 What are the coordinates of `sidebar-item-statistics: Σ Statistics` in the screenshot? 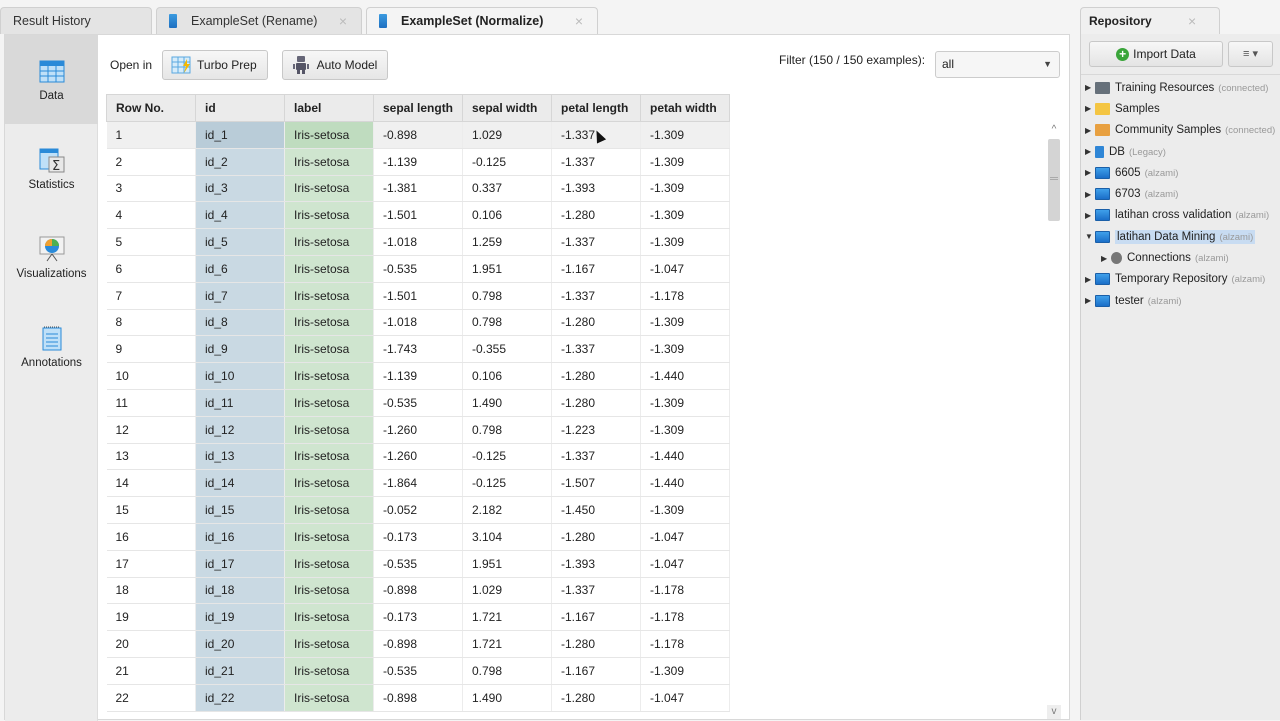 It's located at (51, 168).